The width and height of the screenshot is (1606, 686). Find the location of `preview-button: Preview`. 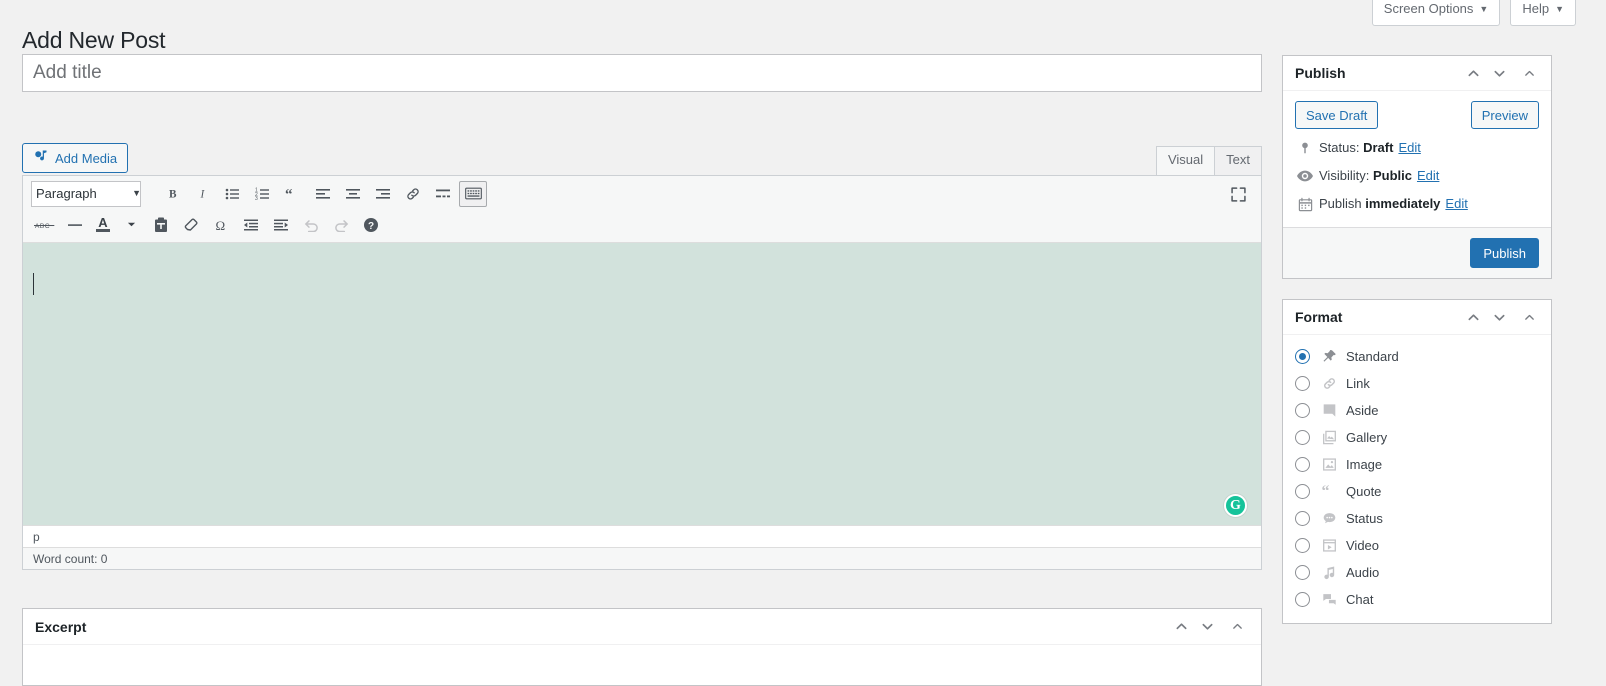

preview-button: Preview is located at coordinates (1504, 115).